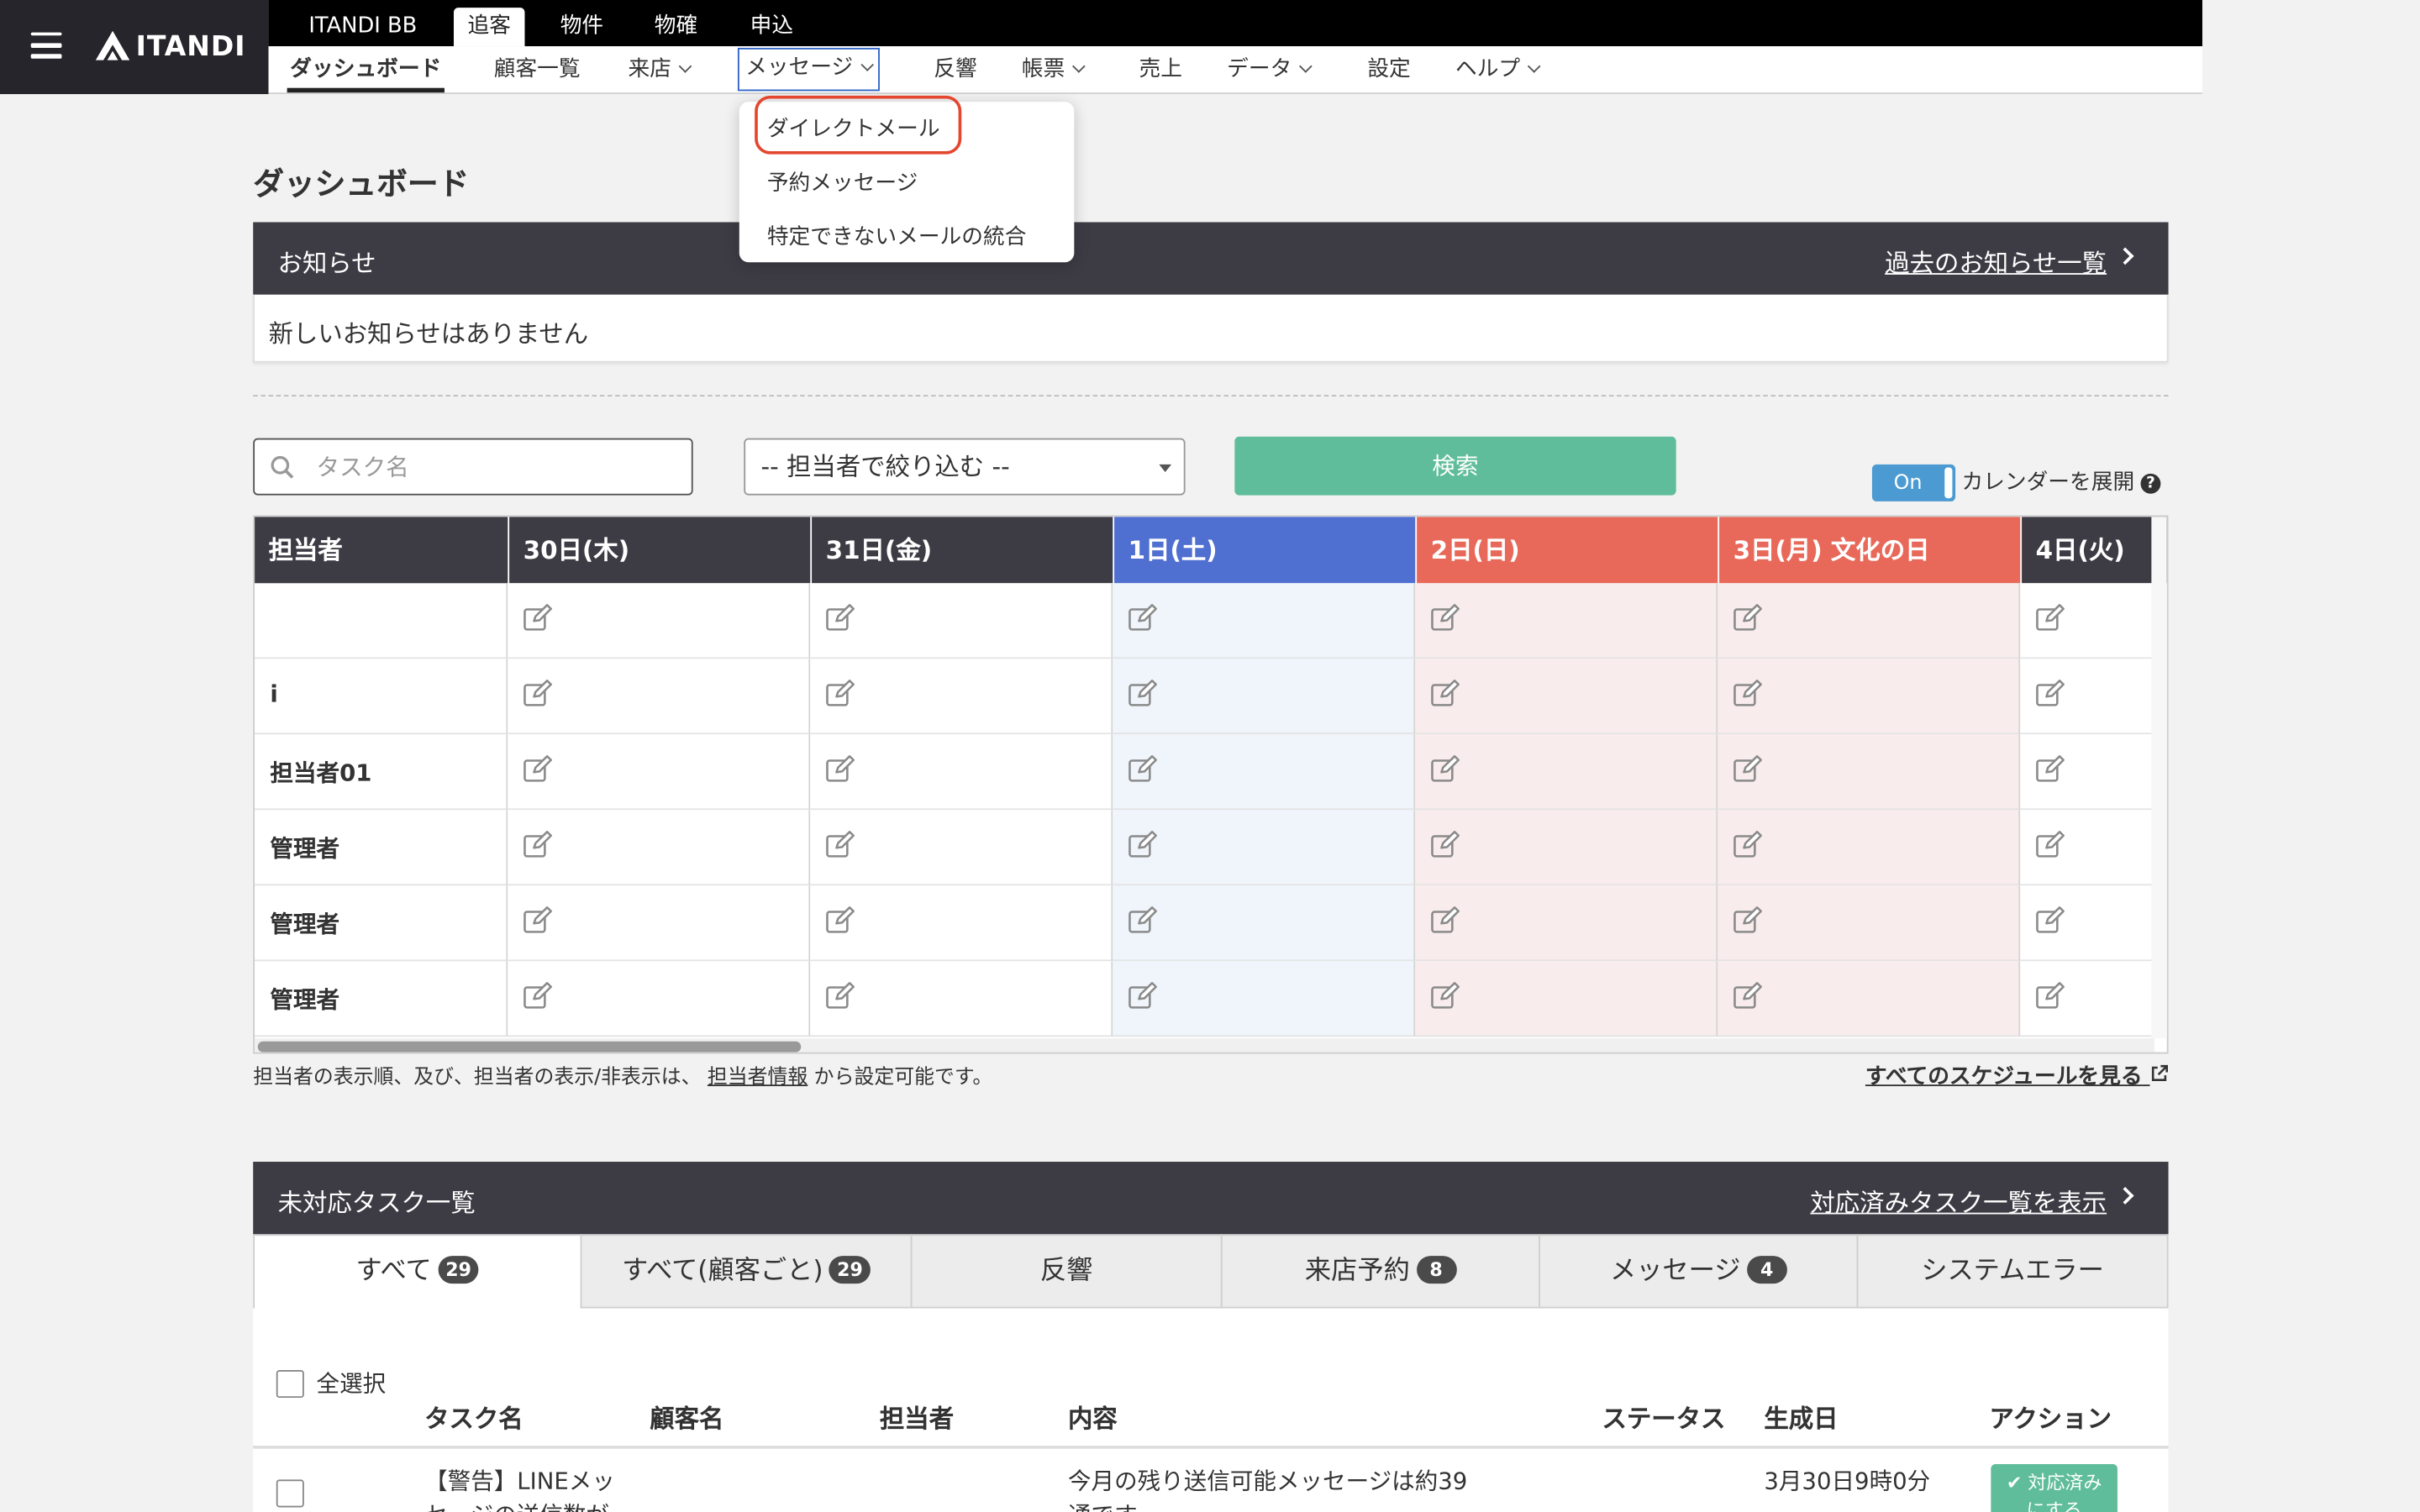 The height and width of the screenshot is (1512, 2420). Describe the element at coordinates (659, 69) in the screenshot. I see `nav-visit: 来店` at that location.